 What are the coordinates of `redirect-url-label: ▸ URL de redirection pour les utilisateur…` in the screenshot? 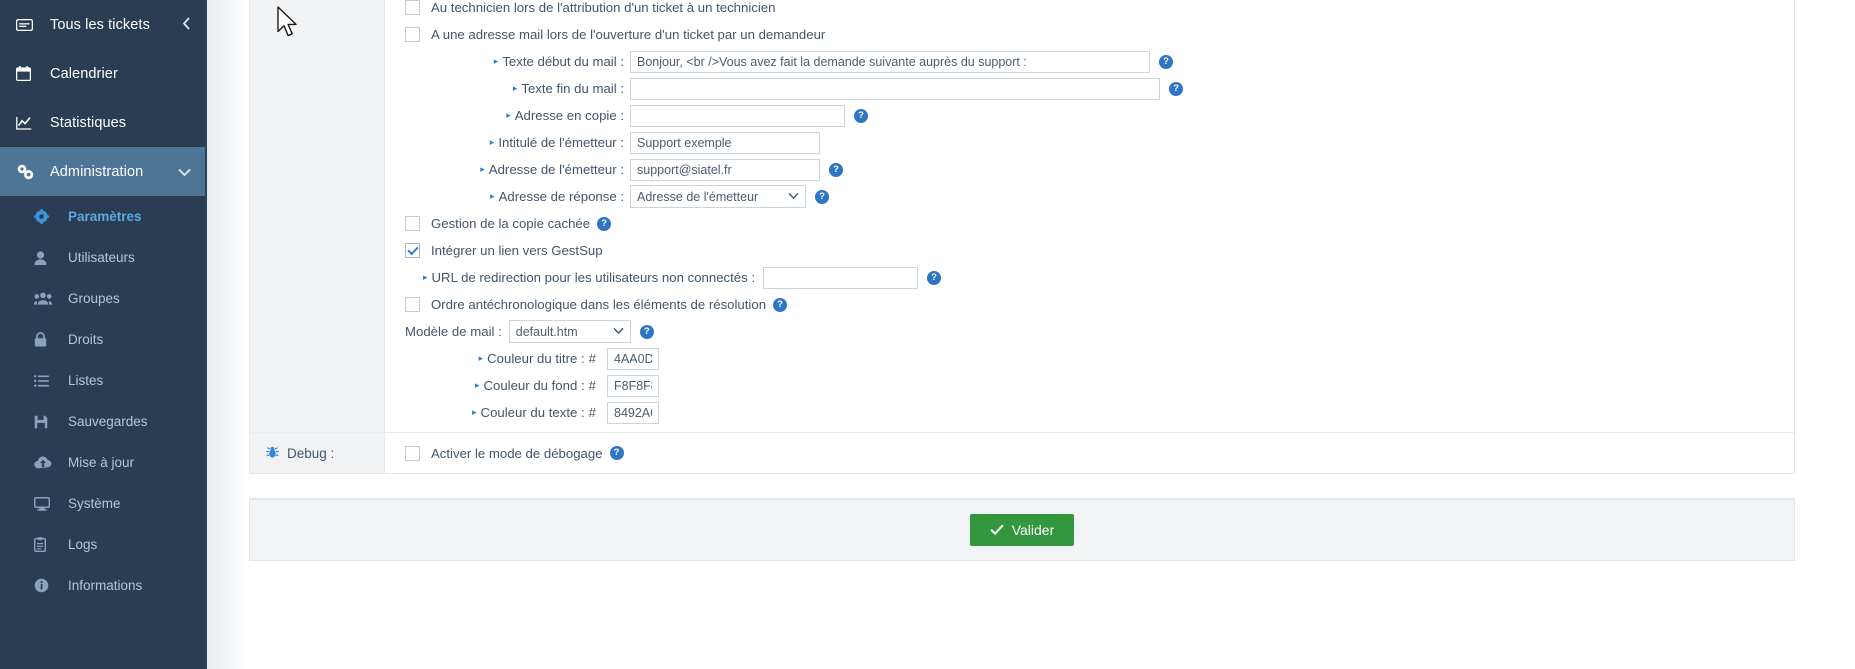 It's located at (589, 277).